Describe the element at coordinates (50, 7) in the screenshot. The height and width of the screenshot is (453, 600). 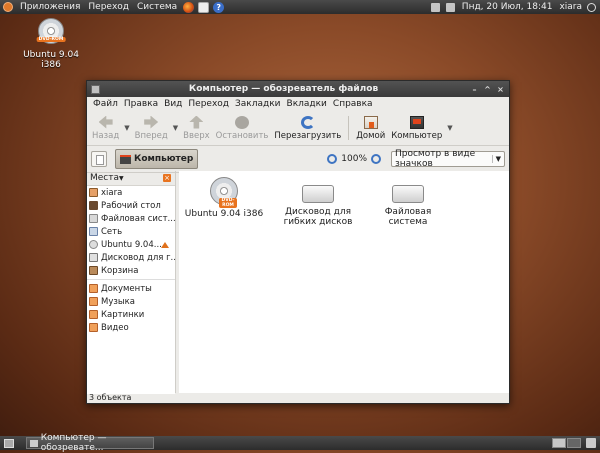
I see `menu-applications: Приложения` at that location.